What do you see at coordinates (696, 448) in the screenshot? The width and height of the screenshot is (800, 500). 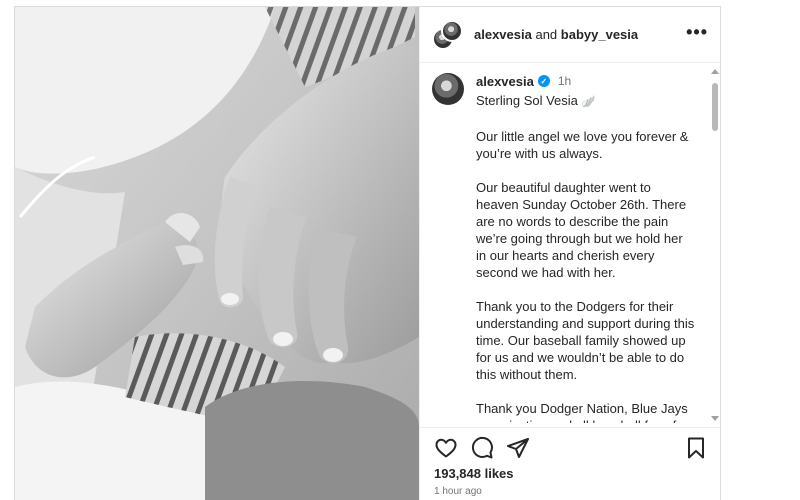 I see `bookmark-icon` at bounding box center [696, 448].